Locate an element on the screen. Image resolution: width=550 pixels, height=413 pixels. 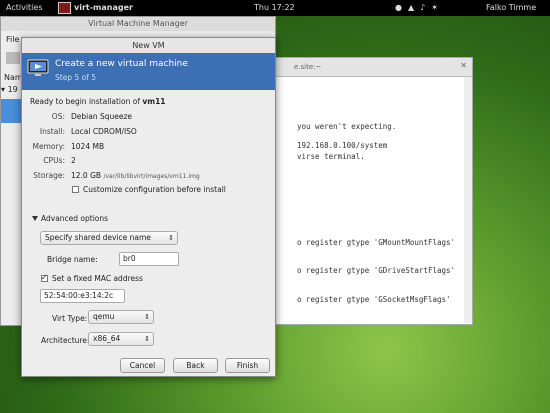
dialog-titlebar: New VM is located at coordinates (148, 46).